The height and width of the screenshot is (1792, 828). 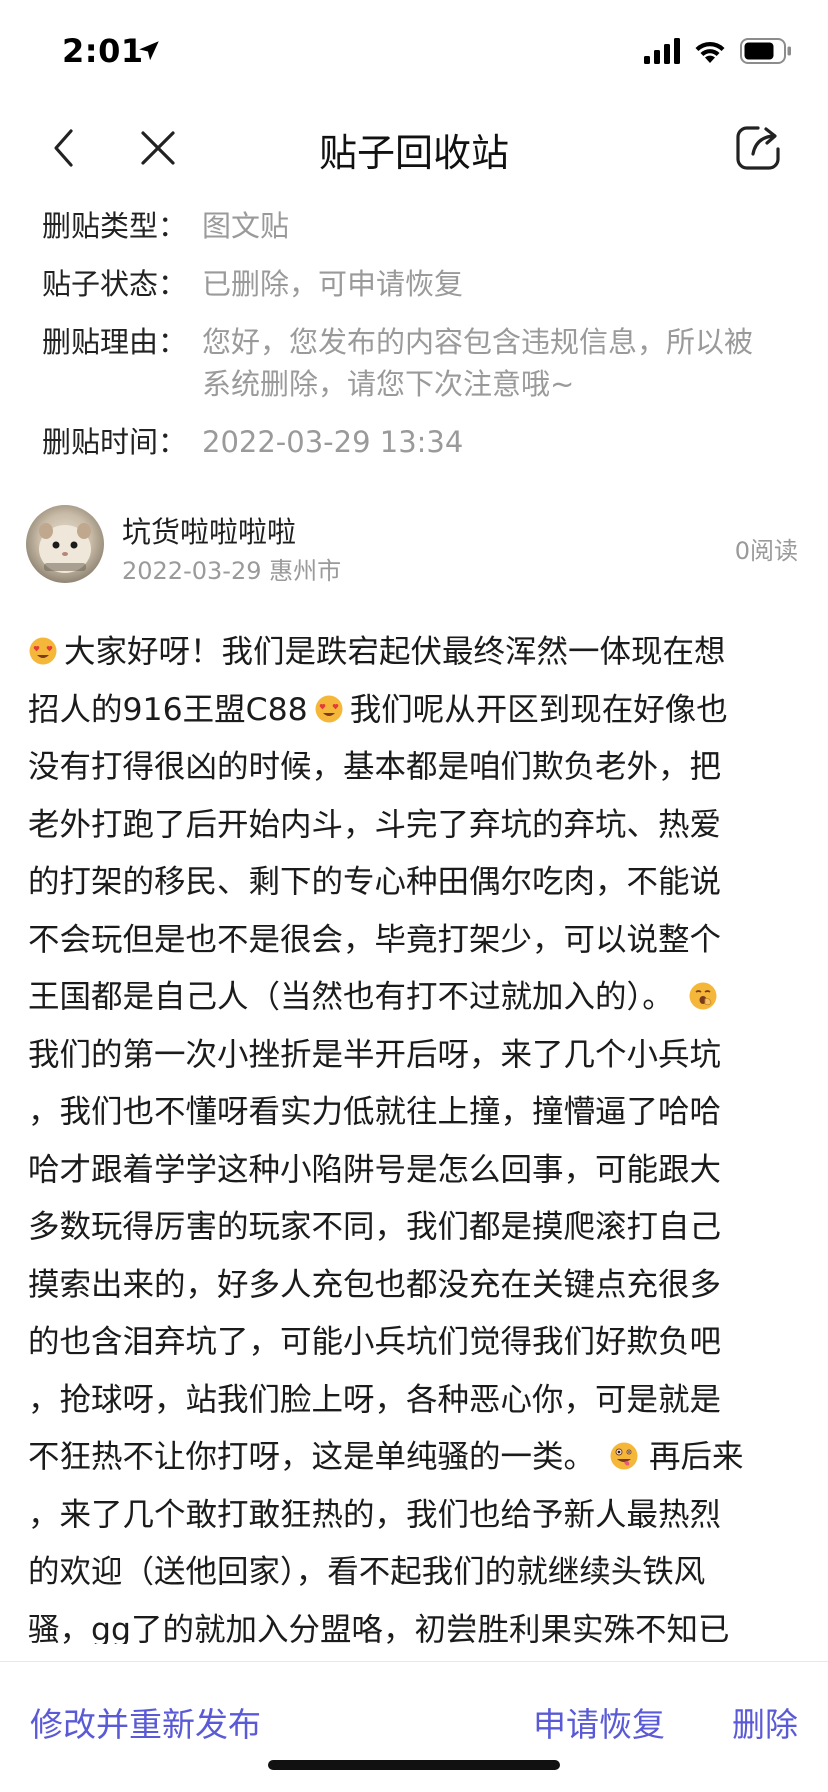 I want to click on content-line: 招人的916王盟C88 我们呢从开区到现在好像也, so click(x=416, y=711).